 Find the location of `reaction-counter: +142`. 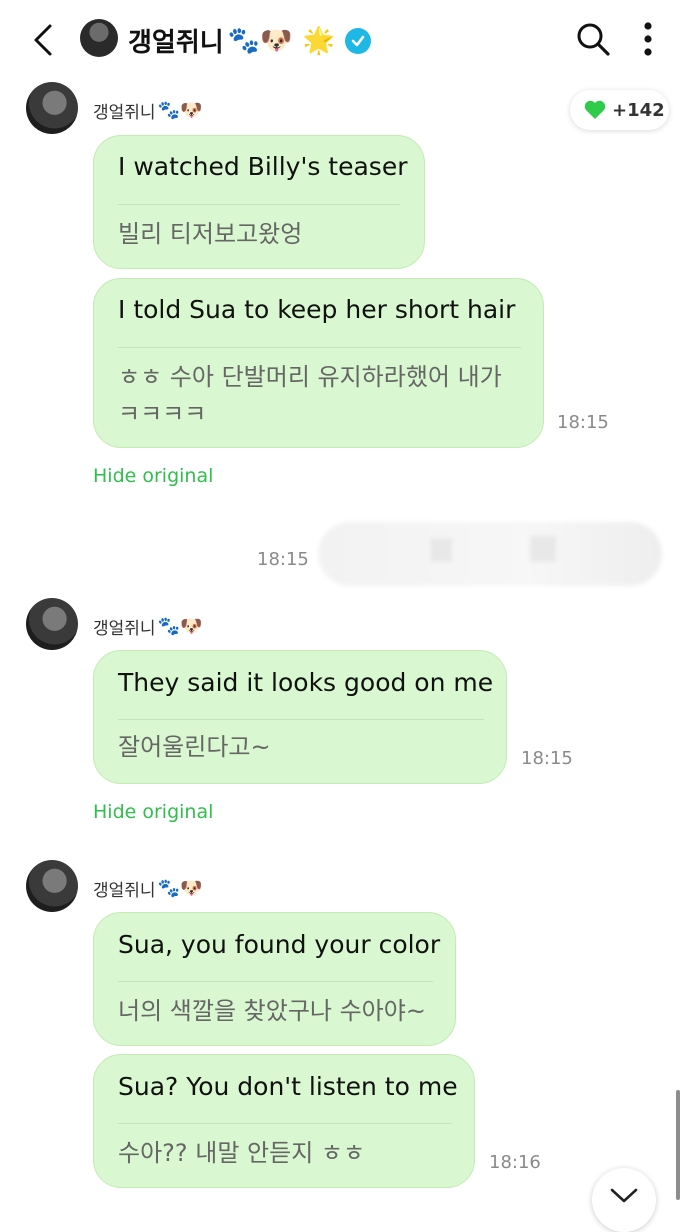

reaction-counter: +142 is located at coordinates (619, 110).